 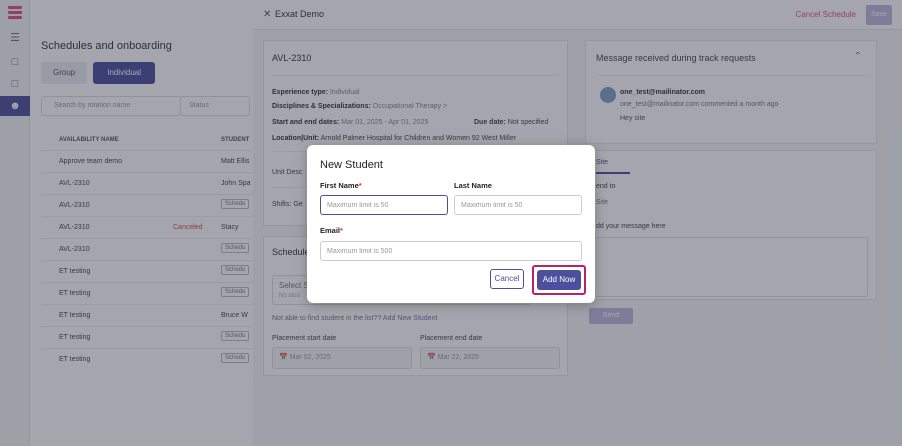 What do you see at coordinates (331, 230) in the screenshot?
I see `email-label: Email*` at bounding box center [331, 230].